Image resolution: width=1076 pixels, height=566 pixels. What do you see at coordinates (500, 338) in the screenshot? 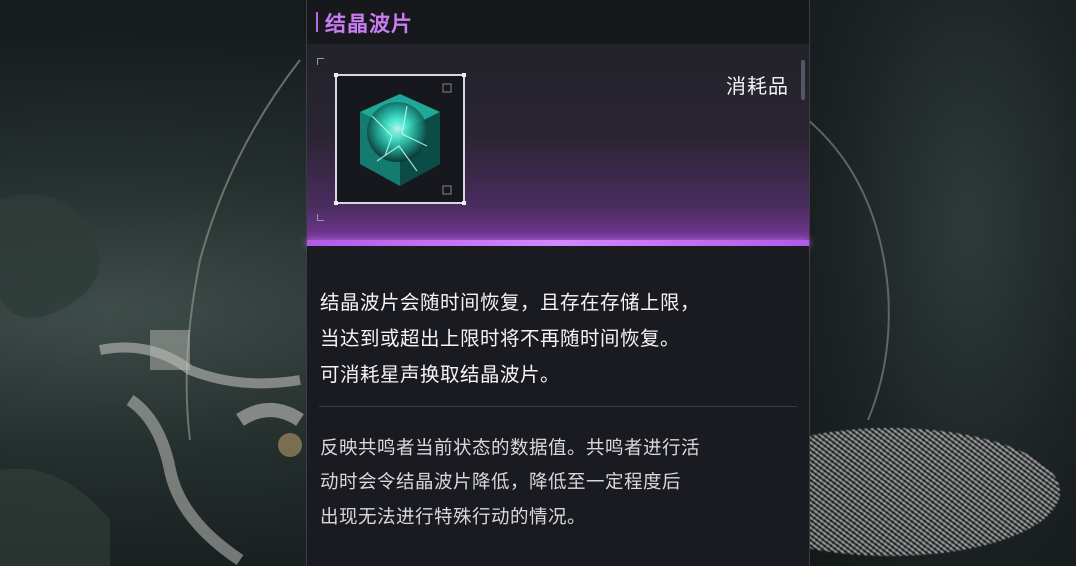
I see `description-line: 当达到或超出上限时将不再随时间恢复。` at bounding box center [500, 338].